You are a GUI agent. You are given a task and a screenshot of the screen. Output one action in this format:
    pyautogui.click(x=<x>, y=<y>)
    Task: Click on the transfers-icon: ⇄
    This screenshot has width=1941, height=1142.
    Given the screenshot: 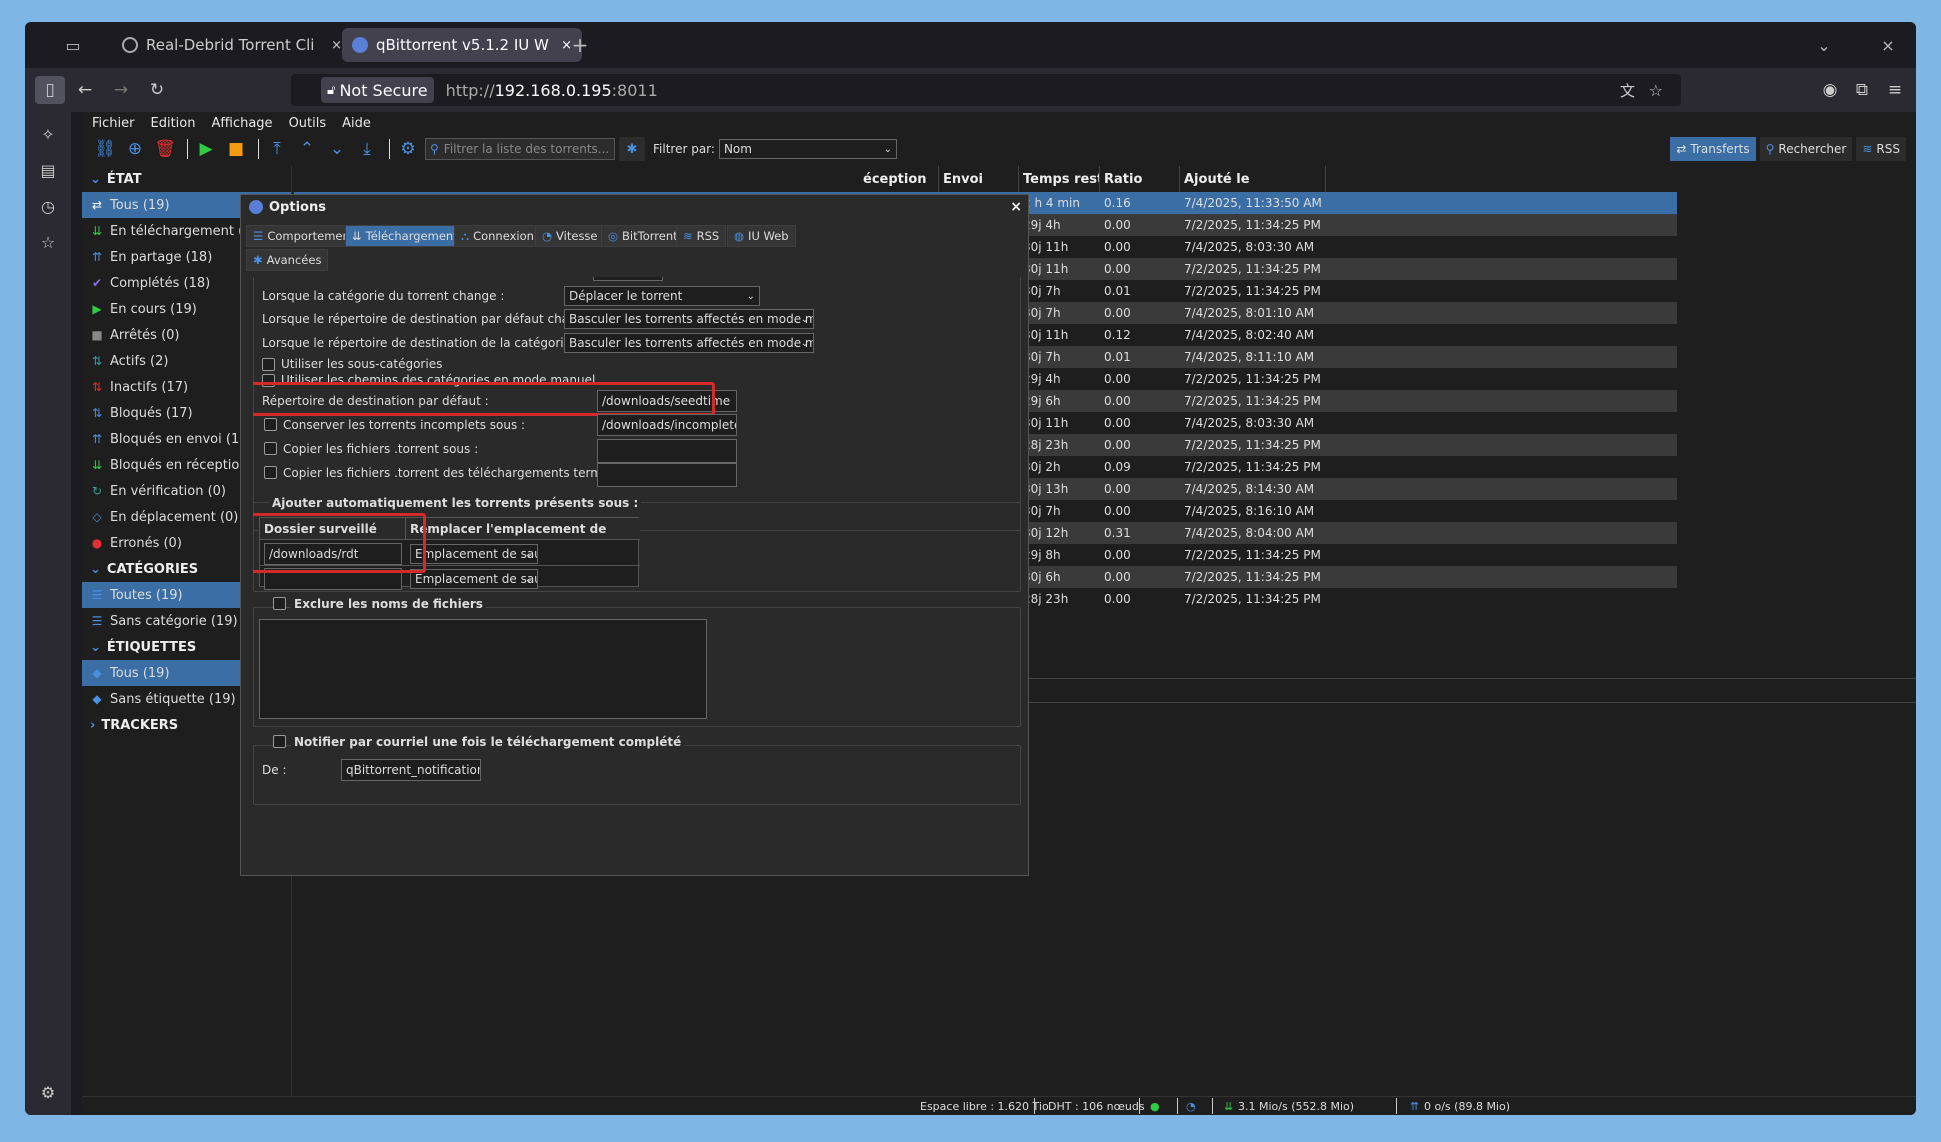 What is the action you would take?
    pyautogui.click(x=1681, y=149)
    